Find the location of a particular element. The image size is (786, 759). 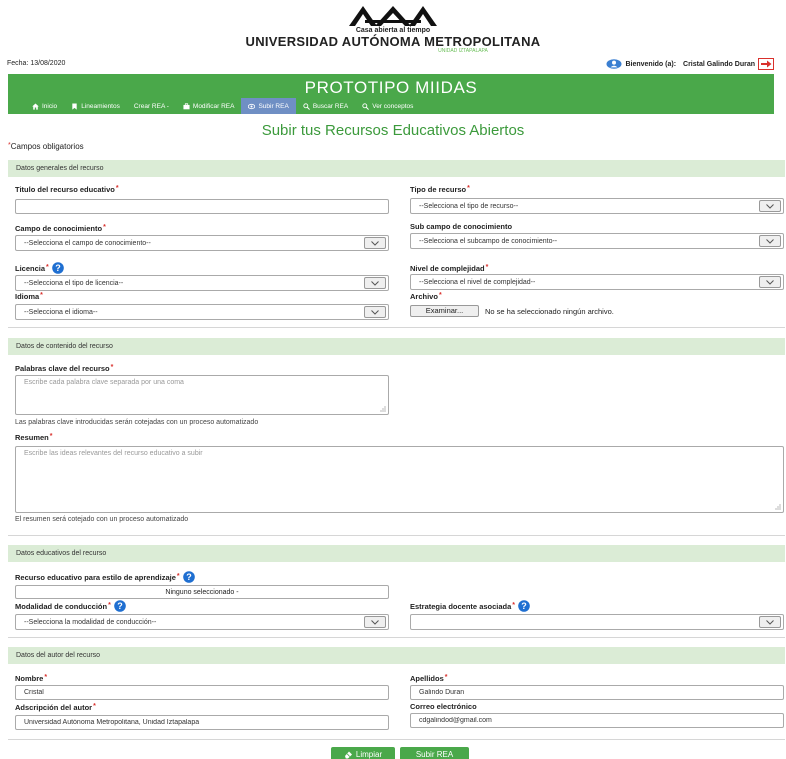

keywords-label: Palabras clave del recurso * is located at coordinates (64, 368).